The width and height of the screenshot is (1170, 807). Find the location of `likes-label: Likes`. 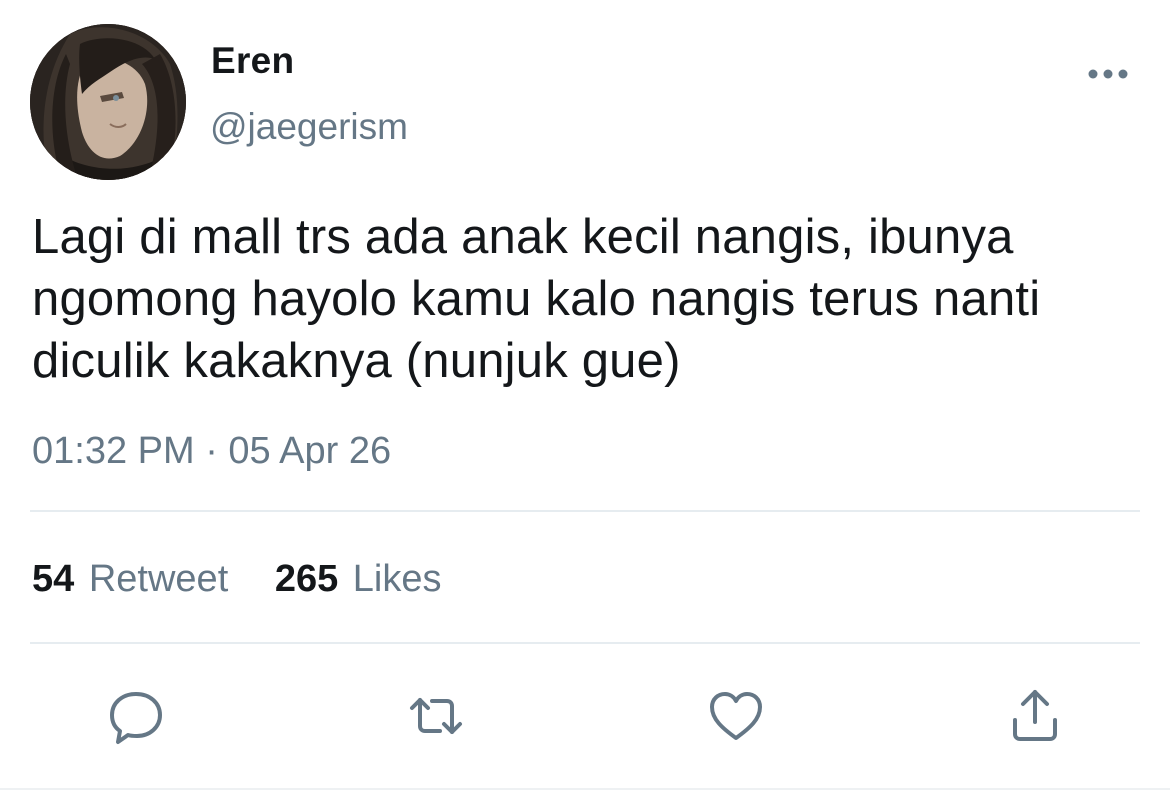

likes-label: Likes is located at coordinates (397, 579).